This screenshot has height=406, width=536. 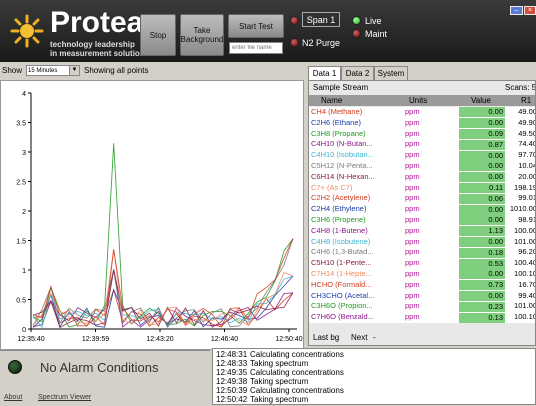 I want to click on table-row: C3H6 (Propene) ppm 0.00 98.91, so click(x=422, y=220).